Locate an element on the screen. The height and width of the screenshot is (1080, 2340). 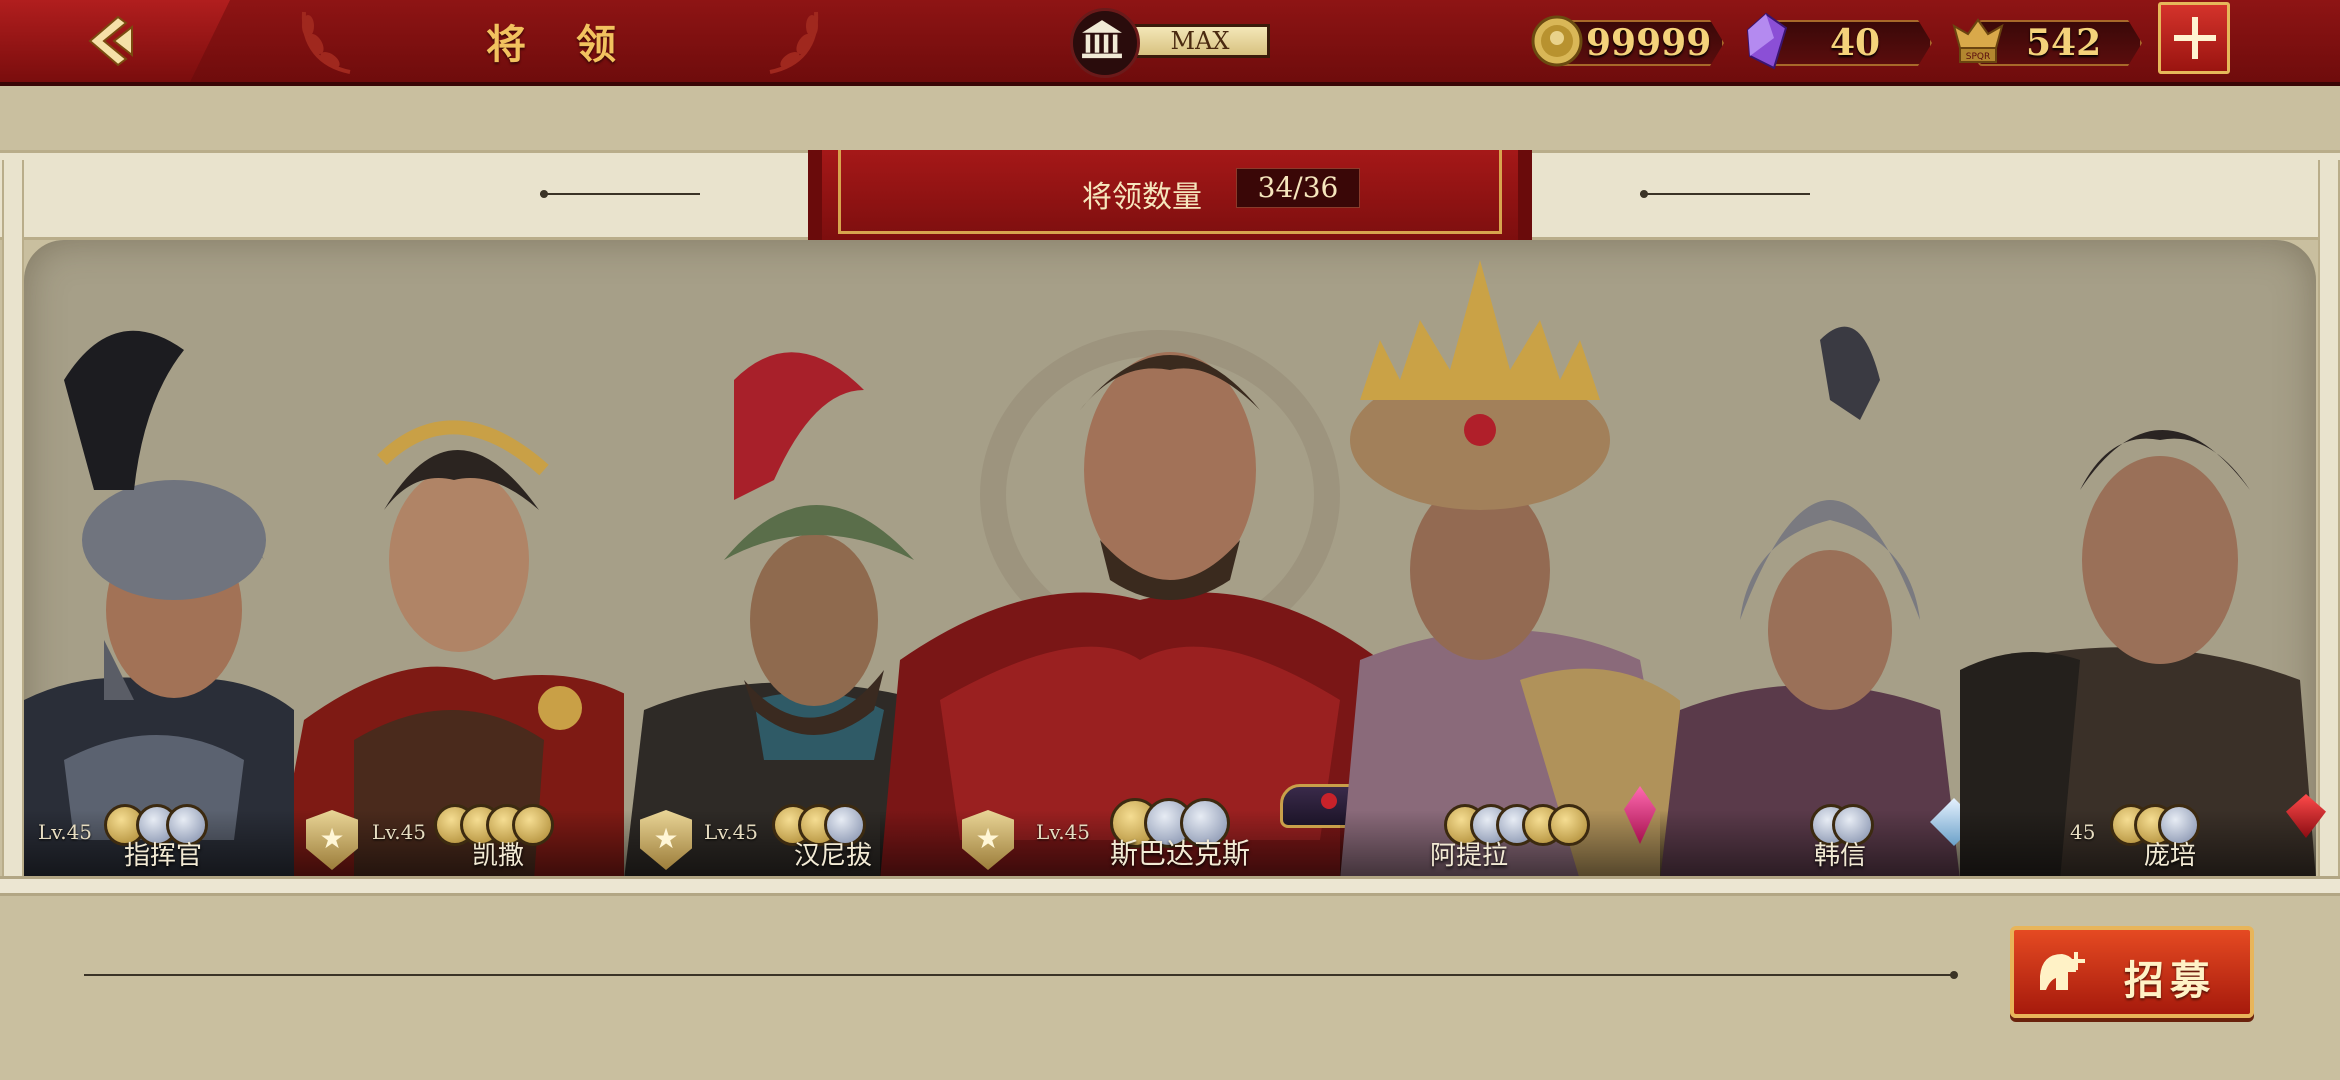
gem-count: 40 is located at coordinates (1855, 43).